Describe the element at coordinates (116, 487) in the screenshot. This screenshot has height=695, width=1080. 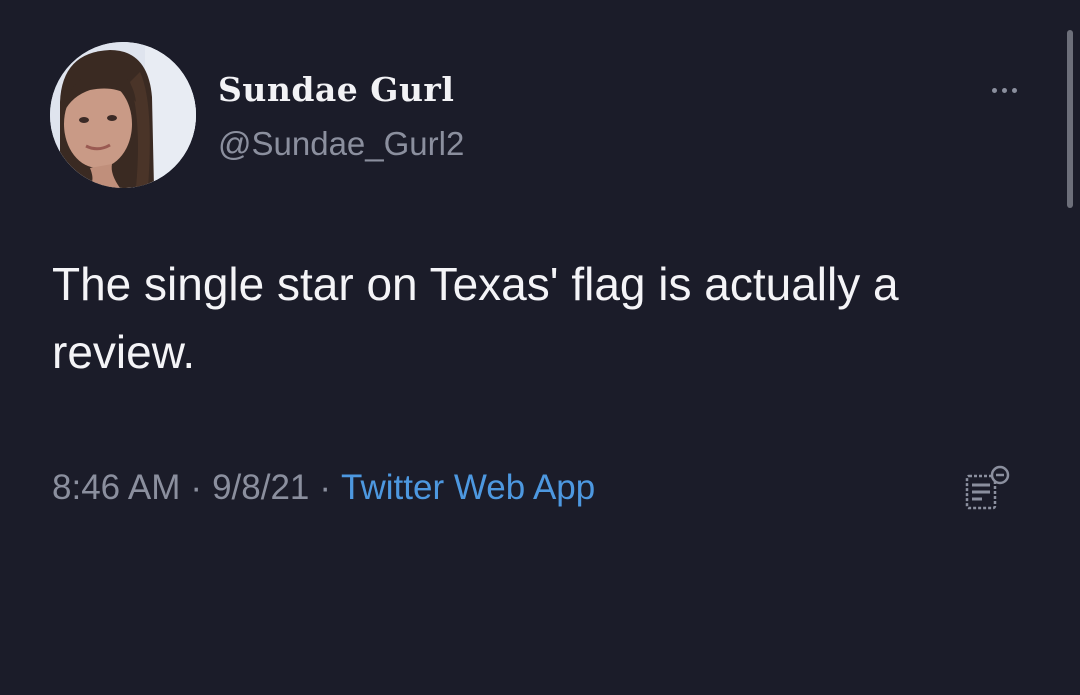
I see `tweet-time: 8:46 AM` at that location.